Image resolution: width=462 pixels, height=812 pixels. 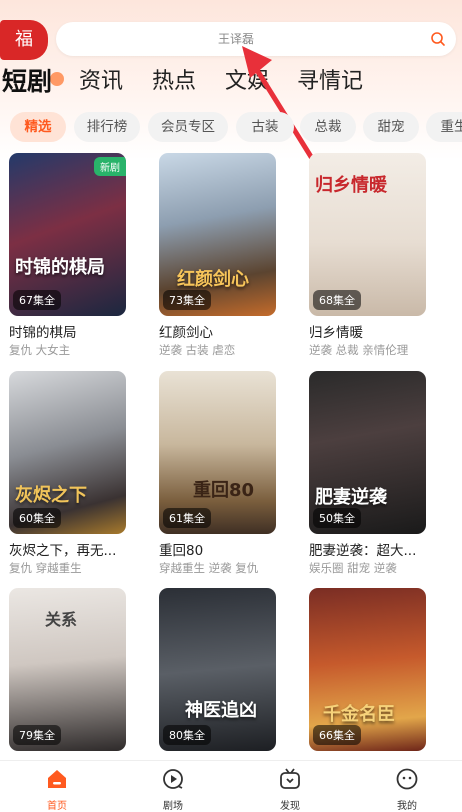 What do you see at coordinates (290, 806) in the screenshot?
I see `nav-discover-label: 发现` at bounding box center [290, 806].